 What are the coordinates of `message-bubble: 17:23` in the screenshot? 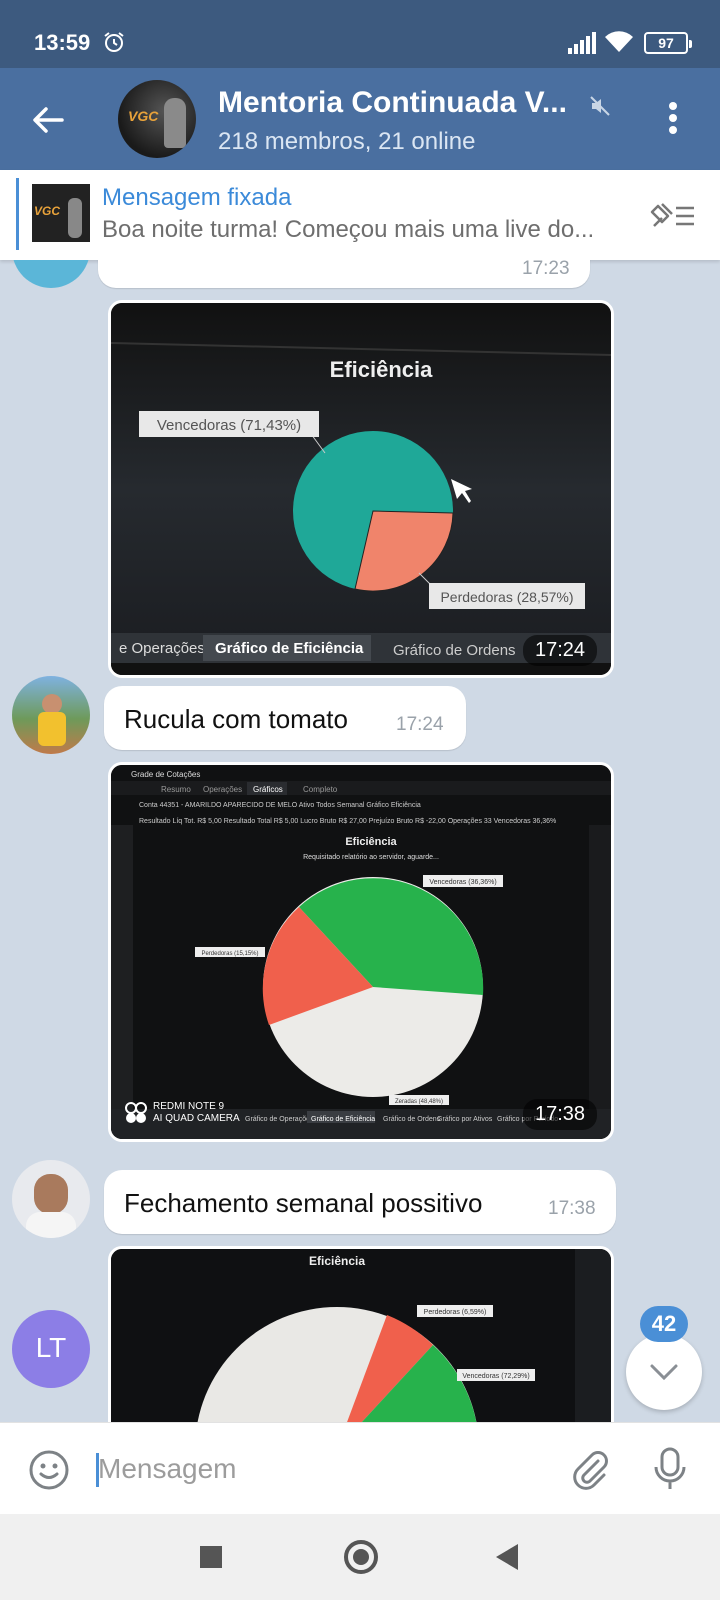 It's located at (344, 274).